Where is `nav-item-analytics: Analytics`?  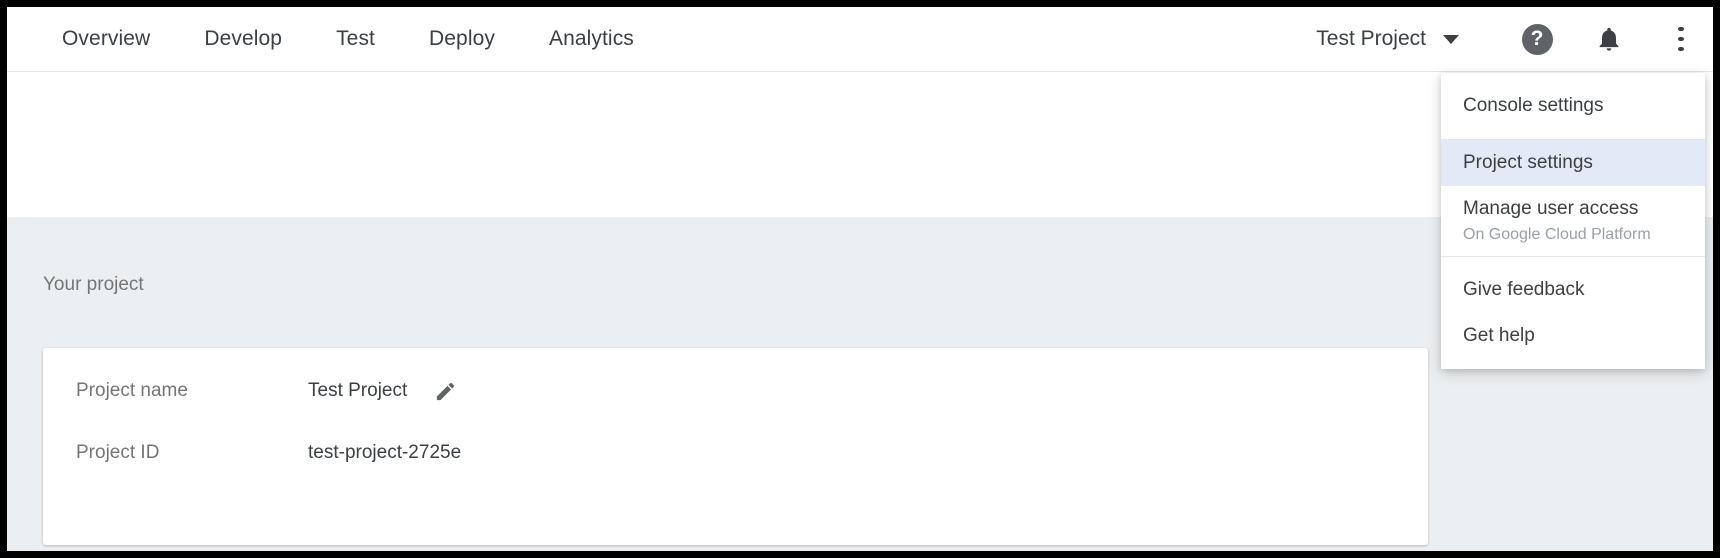
nav-item-analytics: Analytics is located at coordinates (591, 39).